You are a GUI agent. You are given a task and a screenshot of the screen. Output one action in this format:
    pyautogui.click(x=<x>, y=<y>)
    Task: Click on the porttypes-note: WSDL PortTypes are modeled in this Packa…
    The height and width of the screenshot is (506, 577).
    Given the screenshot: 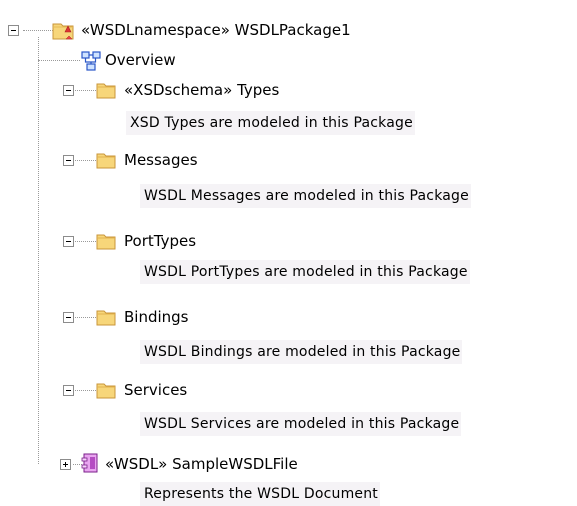 What is the action you would take?
    pyautogui.click(x=305, y=272)
    